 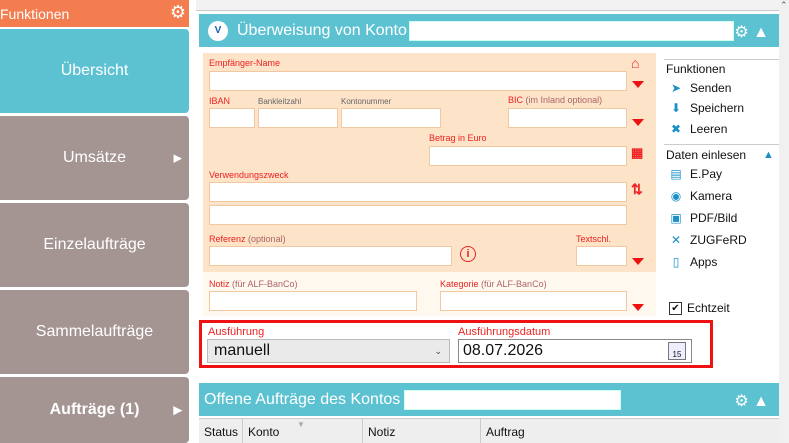 I want to click on sidebar-item-orders: Aufträge (1) ▶, so click(x=94, y=410).